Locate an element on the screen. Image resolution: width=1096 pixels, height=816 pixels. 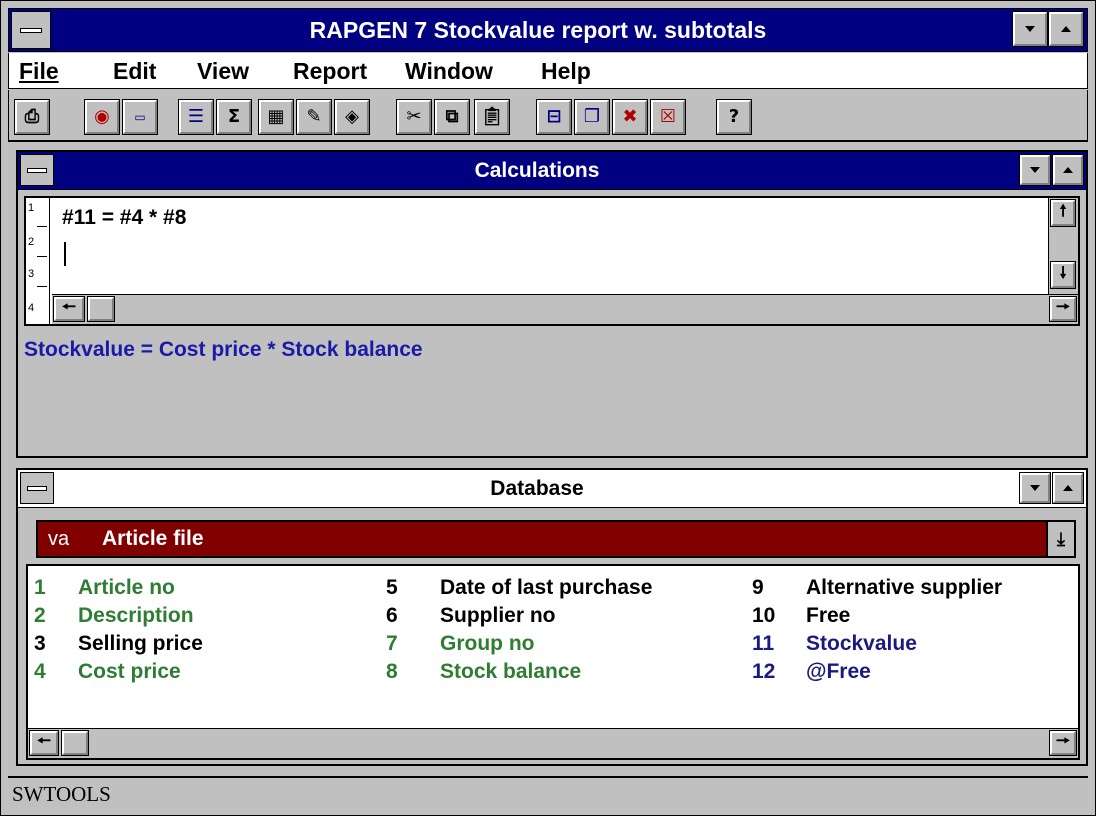
text-caret is located at coordinates (65, 254).